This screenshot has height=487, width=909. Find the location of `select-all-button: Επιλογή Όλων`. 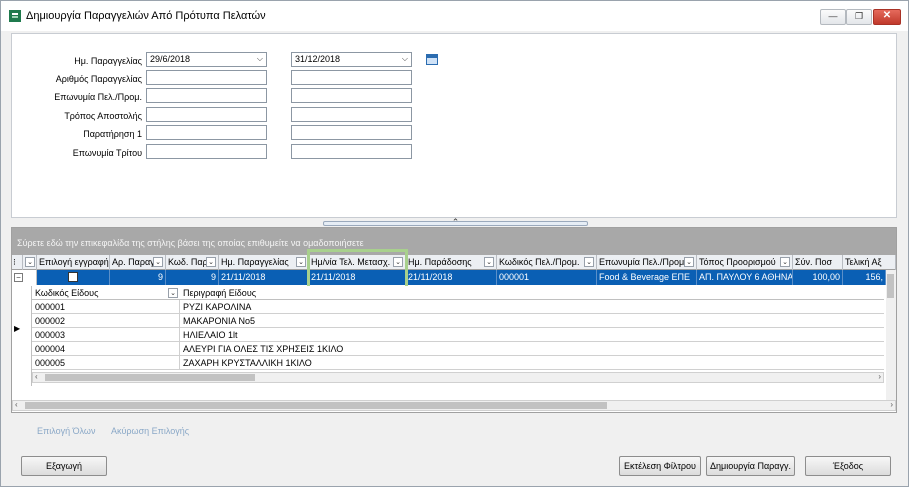

select-all-button: Επιλογή Όλων is located at coordinates (66, 431).